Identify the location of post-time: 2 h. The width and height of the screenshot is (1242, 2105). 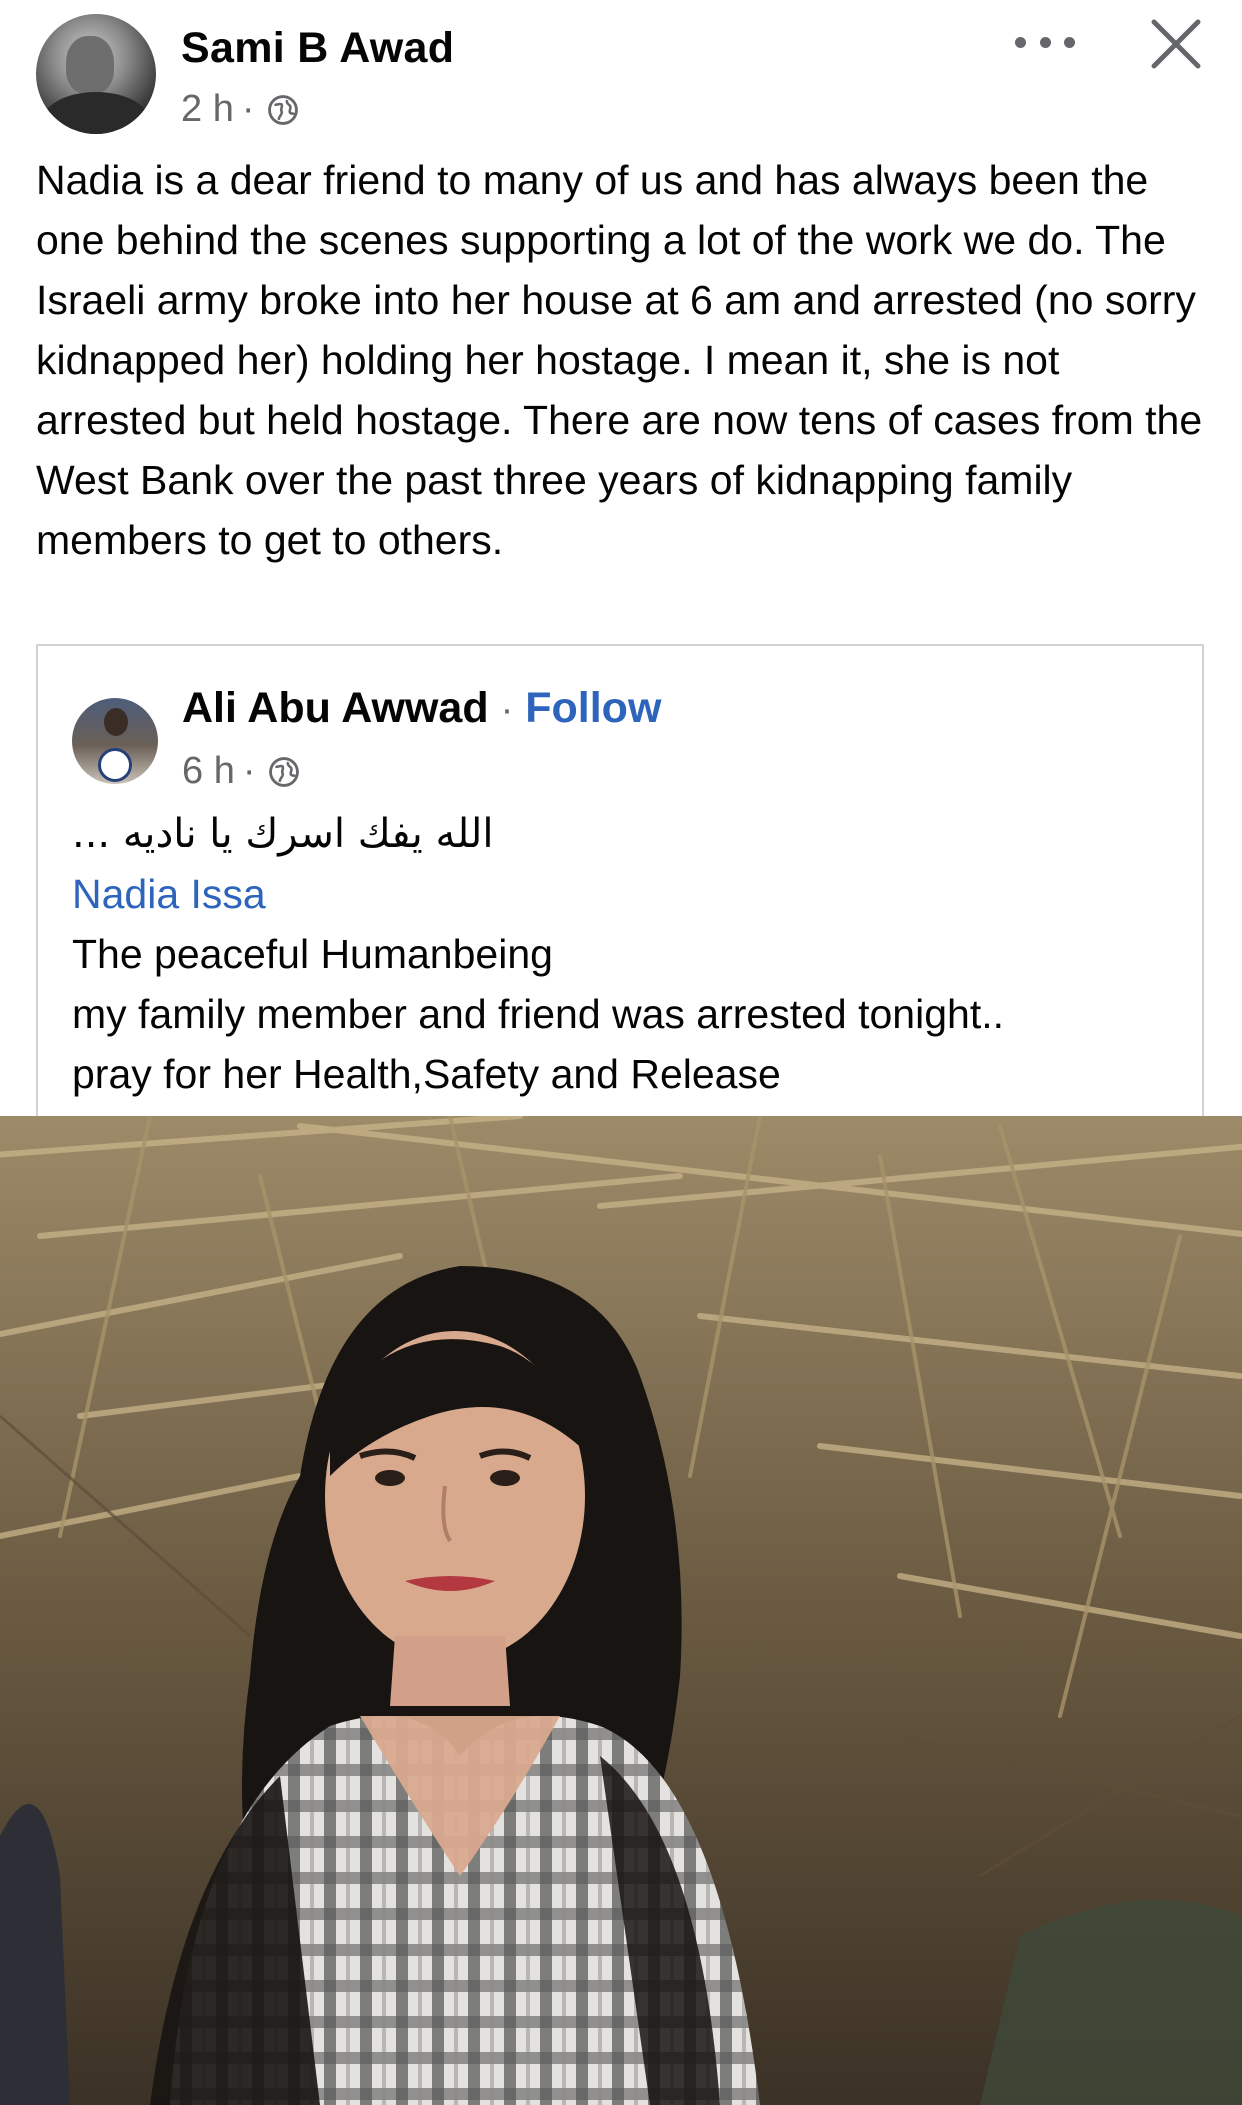
(207, 109).